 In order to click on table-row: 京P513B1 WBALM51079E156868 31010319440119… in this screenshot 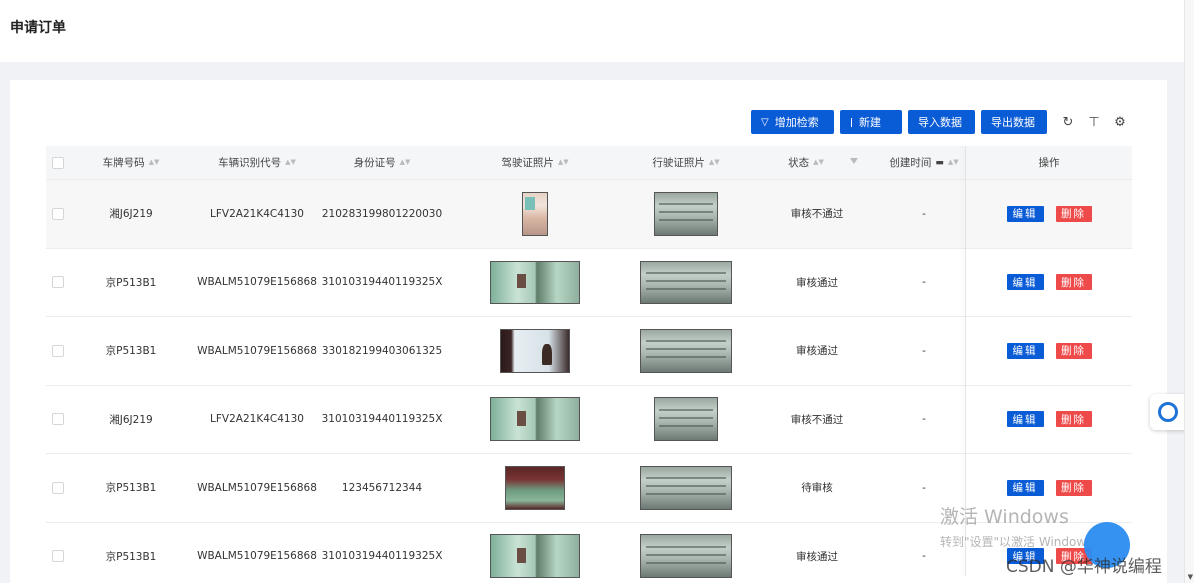, I will do `click(589, 282)`.